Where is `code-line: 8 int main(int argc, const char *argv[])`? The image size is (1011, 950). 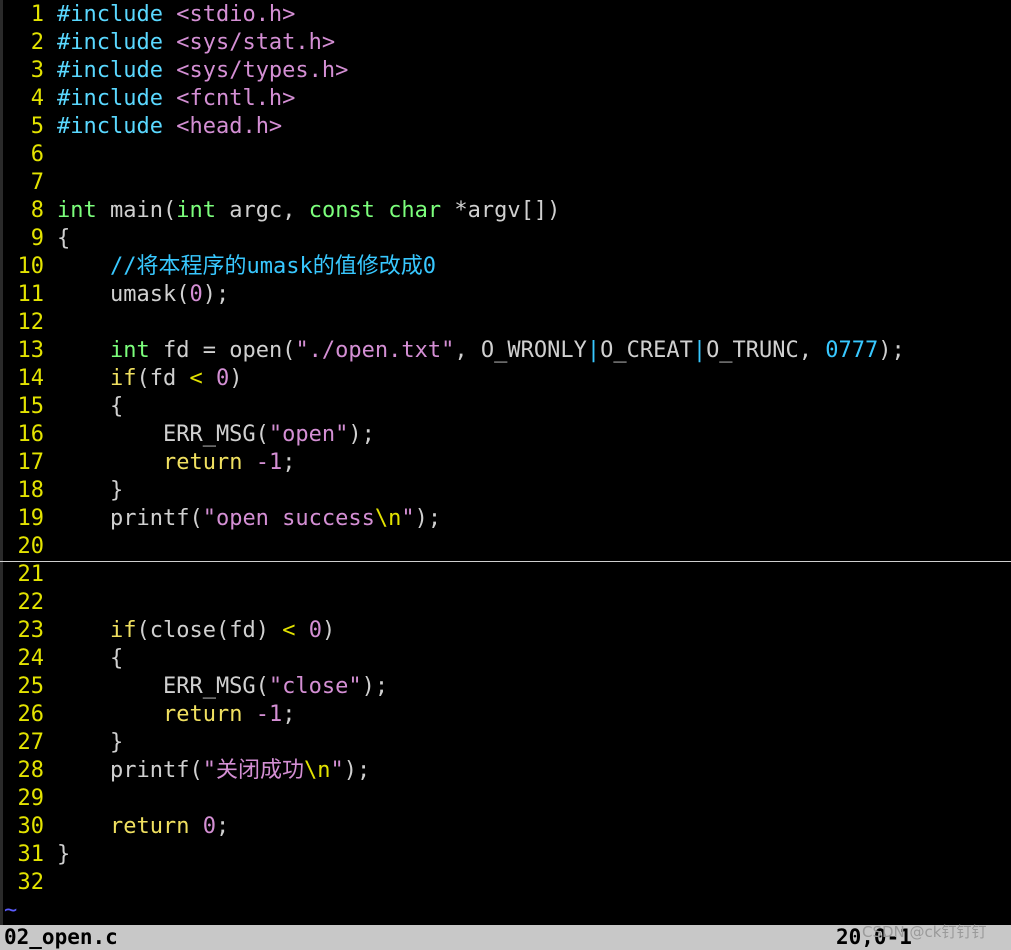 code-line: 8 int main(int argc, const char *argv[]) is located at coordinates (505, 211).